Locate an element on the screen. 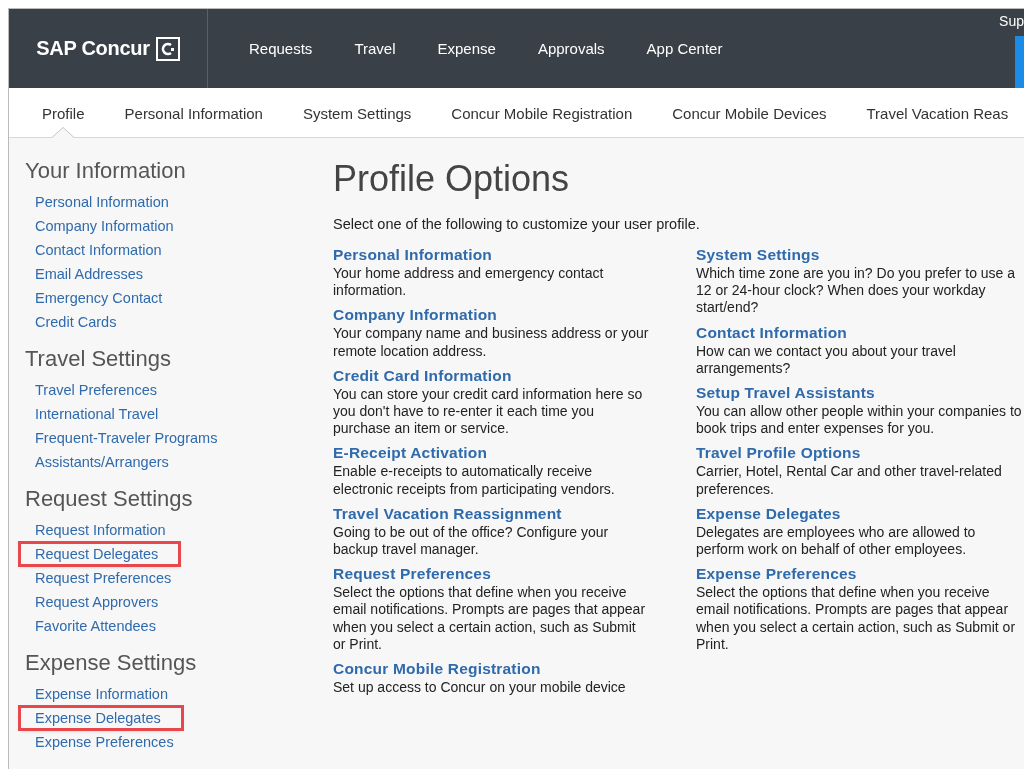 This screenshot has height=769, width=1024. sub-nav-tab: Concur Mobile Devices is located at coordinates (749, 113).